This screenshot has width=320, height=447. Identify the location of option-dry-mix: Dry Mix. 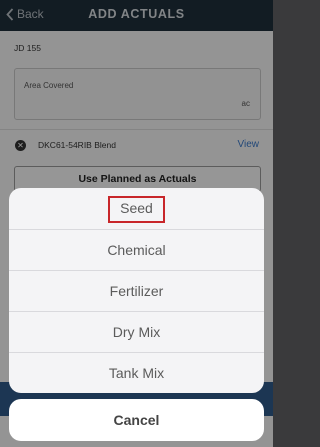
(136, 331).